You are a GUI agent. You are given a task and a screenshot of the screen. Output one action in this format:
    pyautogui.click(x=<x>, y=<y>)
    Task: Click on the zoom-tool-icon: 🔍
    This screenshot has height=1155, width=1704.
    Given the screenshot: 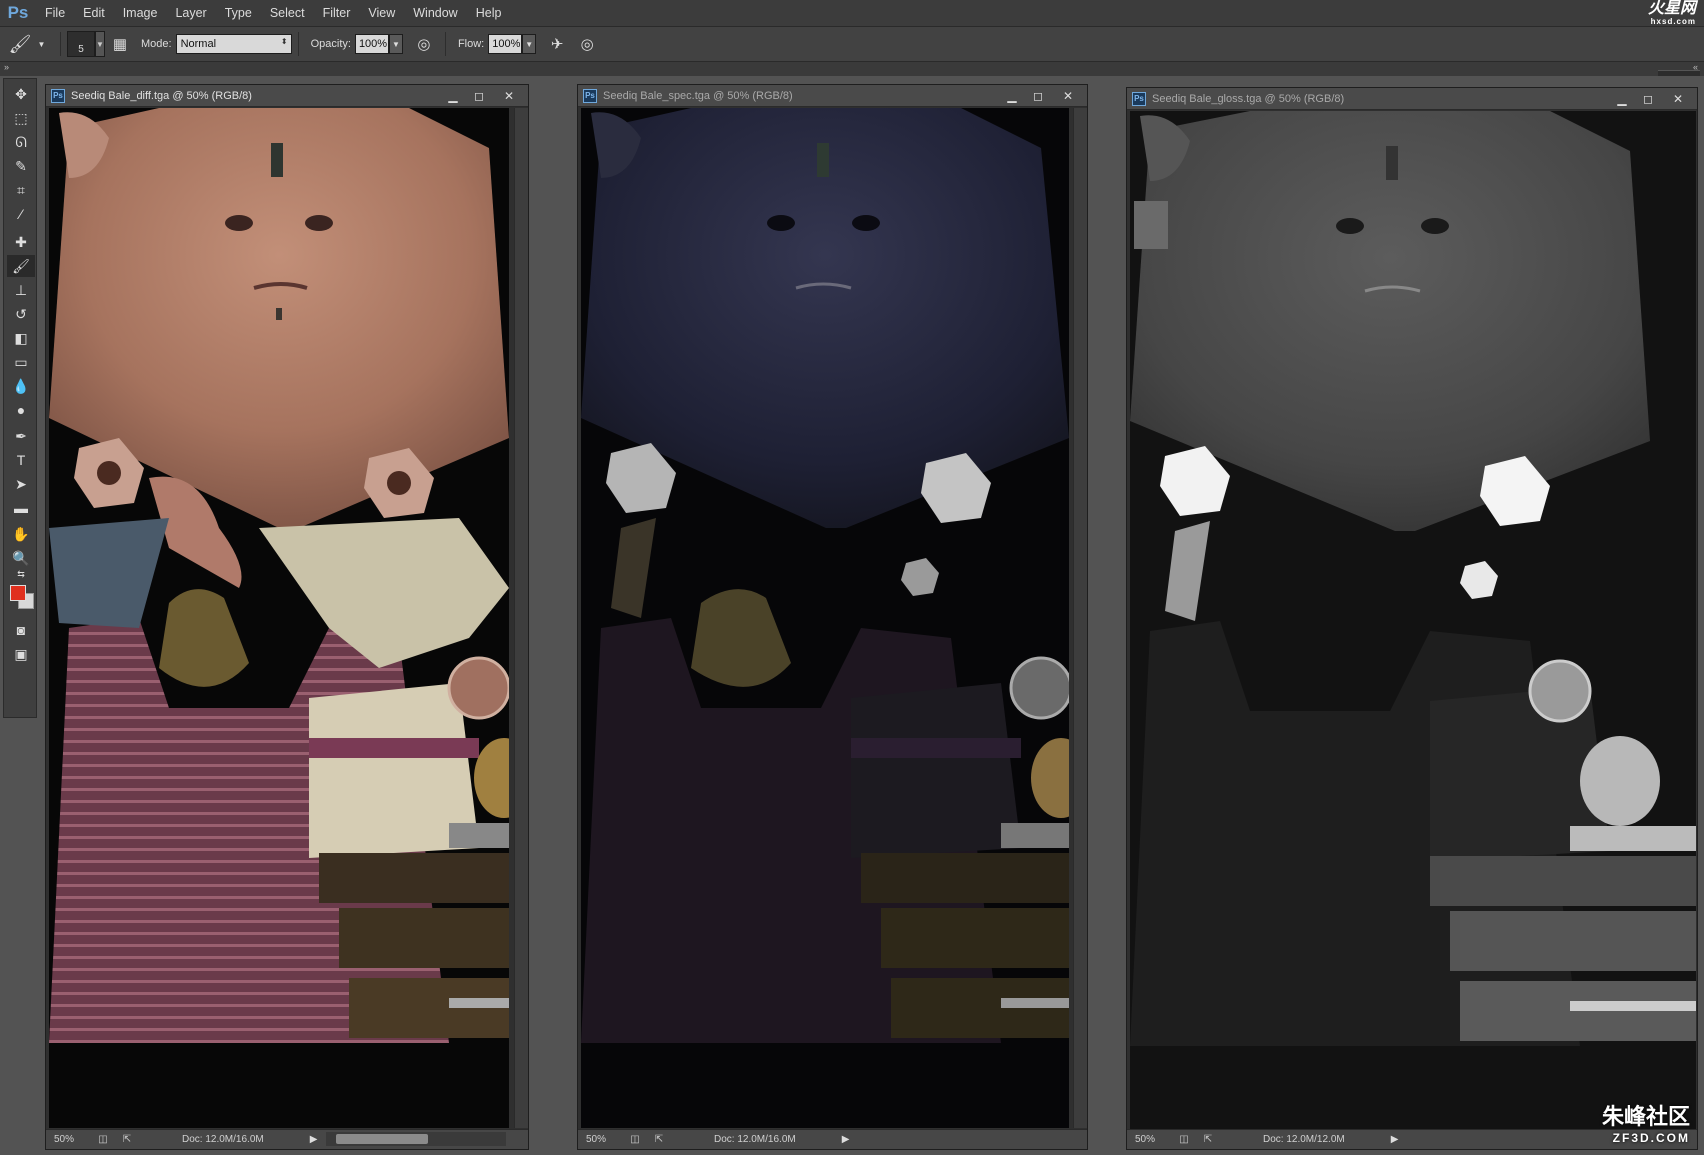 What is the action you would take?
    pyautogui.click(x=21, y=558)
    